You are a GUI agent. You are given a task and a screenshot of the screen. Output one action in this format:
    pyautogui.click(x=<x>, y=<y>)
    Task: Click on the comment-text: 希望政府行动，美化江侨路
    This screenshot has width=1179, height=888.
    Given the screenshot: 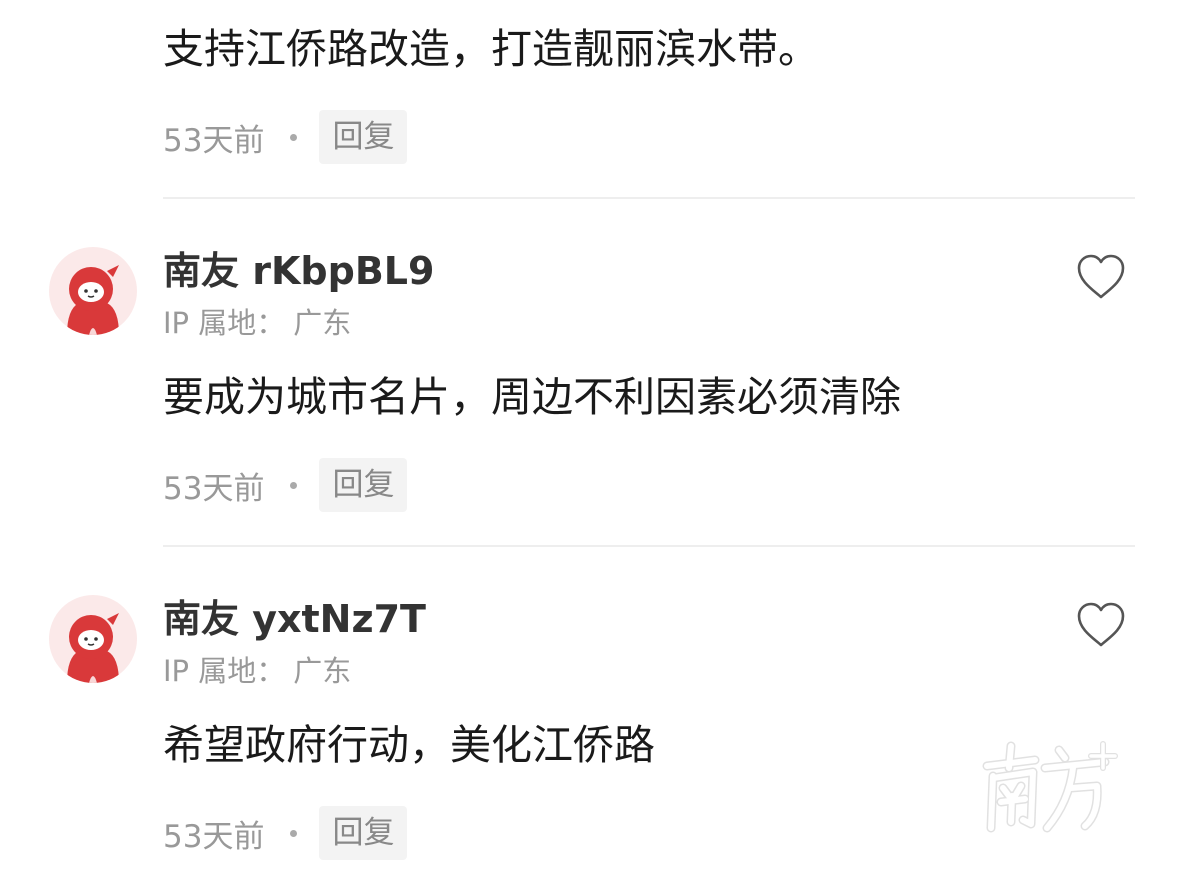 What is the action you would take?
    pyautogui.click(x=409, y=745)
    